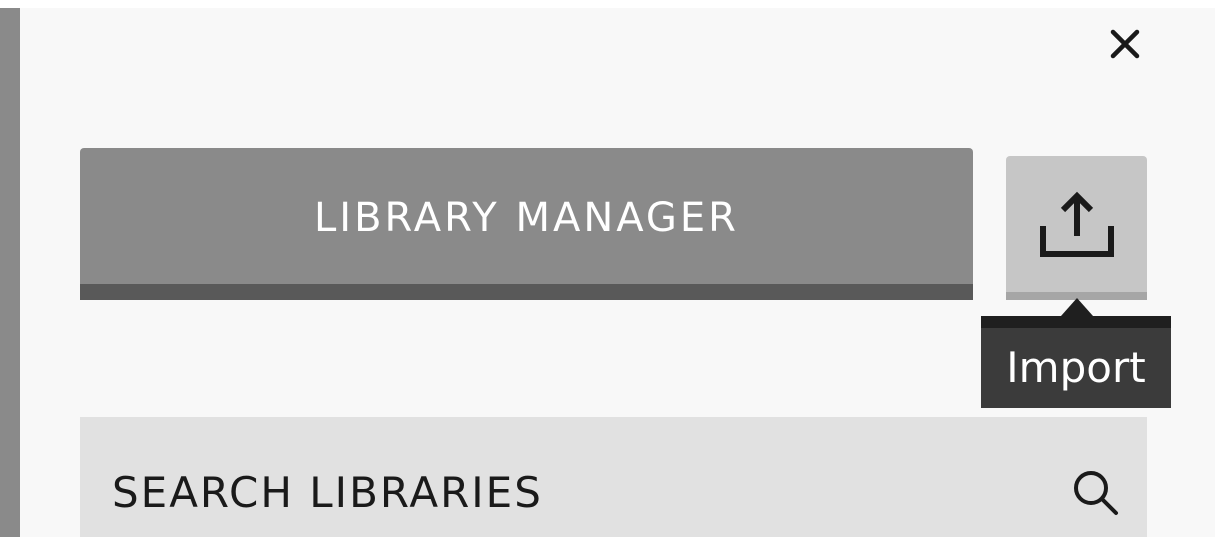 The height and width of the screenshot is (537, 1215). What do you see at coordinates (10, 272) in the screenshot?
I see `panel-left-border` at bounding box center [10, 272].